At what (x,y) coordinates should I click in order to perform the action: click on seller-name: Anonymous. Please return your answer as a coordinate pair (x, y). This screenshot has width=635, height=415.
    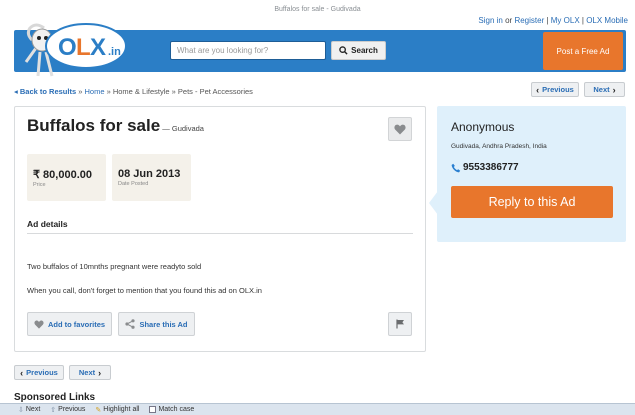
    Looking at the image, I should click on (483, 127).